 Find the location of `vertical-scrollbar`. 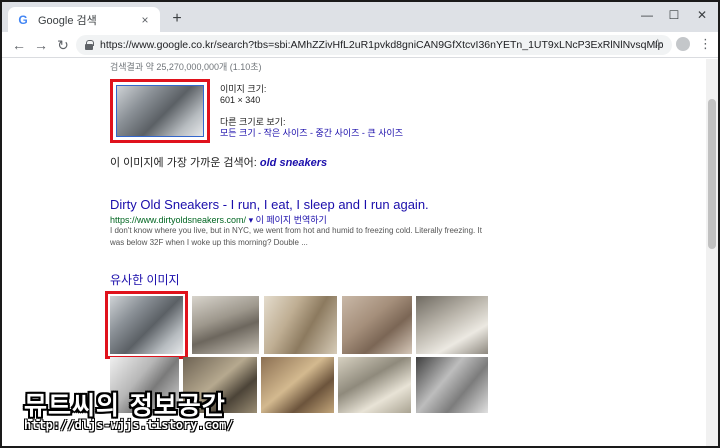

vertical-scrollbar is located at coordinates (712, 252).